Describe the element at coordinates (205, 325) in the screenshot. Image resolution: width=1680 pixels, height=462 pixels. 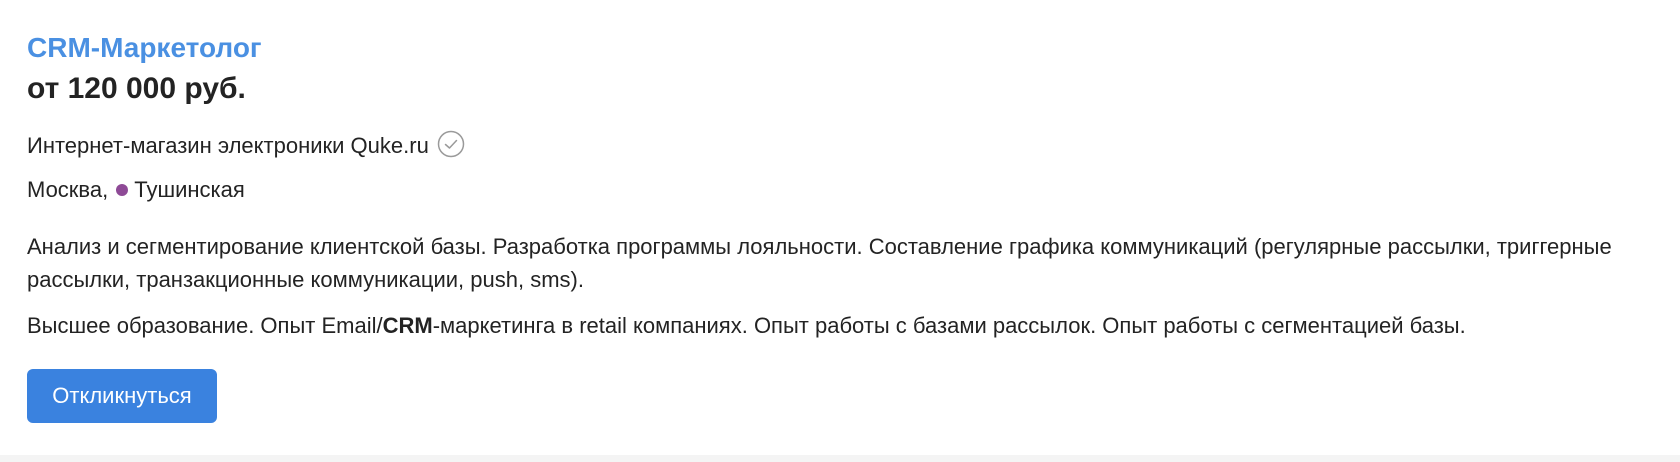
I see `requirements-text-start: Высшее образование. Опыт Email/` at that location.